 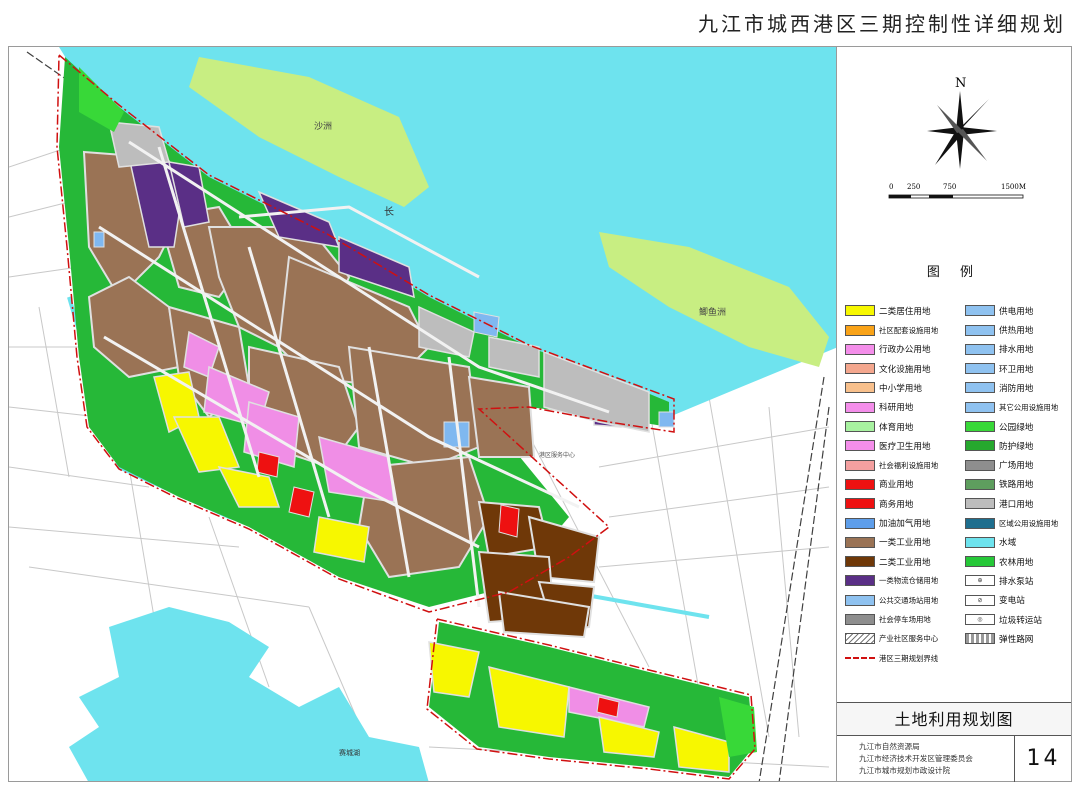 What do you see at coordinates (882, 24) in the screenshot?
I see `document-title: 九江市城西港区三期控制性详细规划` at bounding box center [882, 24].